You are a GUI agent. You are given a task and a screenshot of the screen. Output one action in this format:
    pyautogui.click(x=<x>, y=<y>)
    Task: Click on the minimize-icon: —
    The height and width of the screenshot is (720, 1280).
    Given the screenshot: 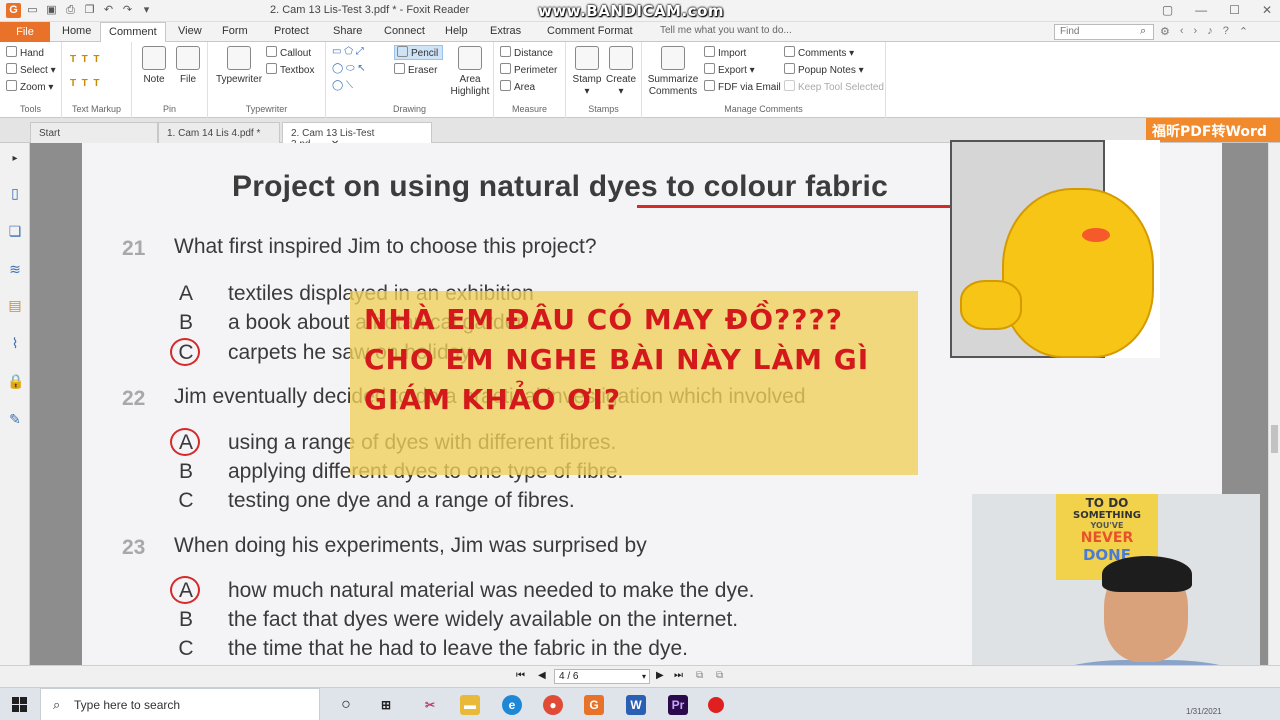 What is the action you would take?
    pyautogui.click(x=1201, y=10)
    